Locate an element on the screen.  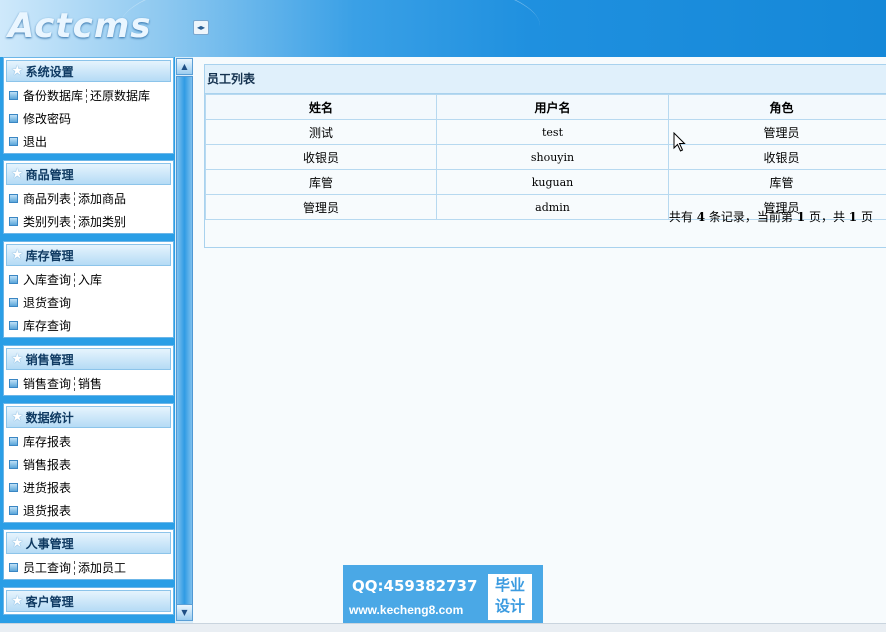
sidebar-row: 入库查询入库 is located at coordinates (88, 279).